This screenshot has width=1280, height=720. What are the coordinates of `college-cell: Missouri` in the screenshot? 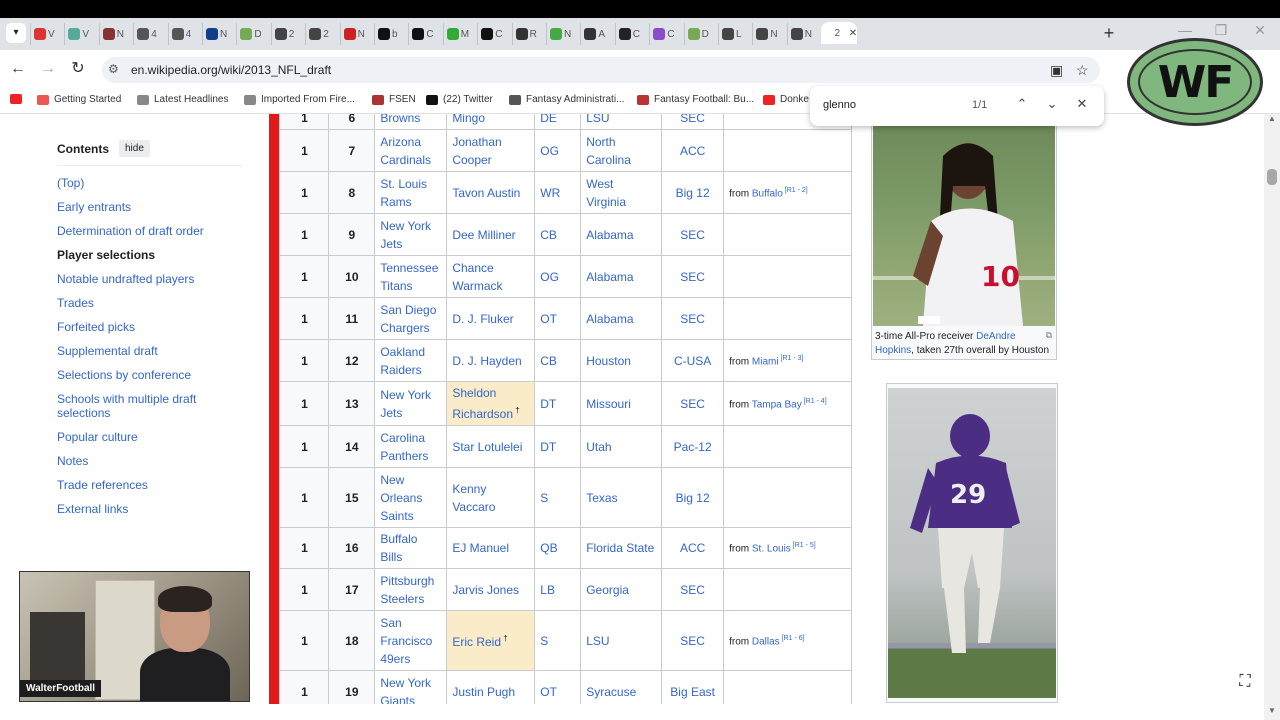 It's located at (621, 403).